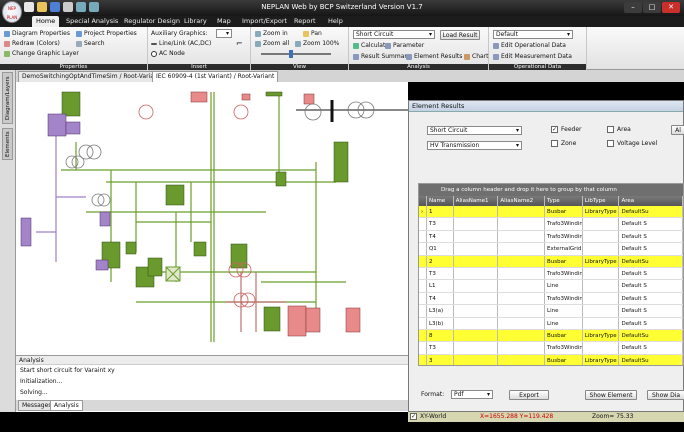 This screenshot has width=684, height=432. What do you see at coordinates (460, 35) in the screenshot?
I see `load-result-button: Load Result` at bounding box center [460, 35].